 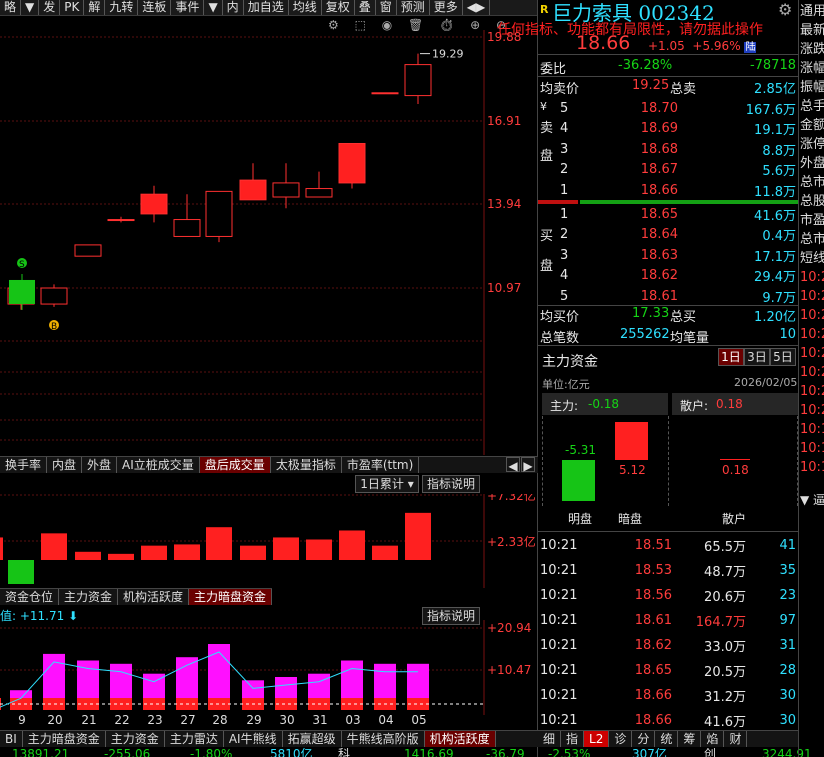 What do you see at coordinates (22, 265) in the screenshot?
I see `sell-signal-text: S` at bounding box center [22, 265].